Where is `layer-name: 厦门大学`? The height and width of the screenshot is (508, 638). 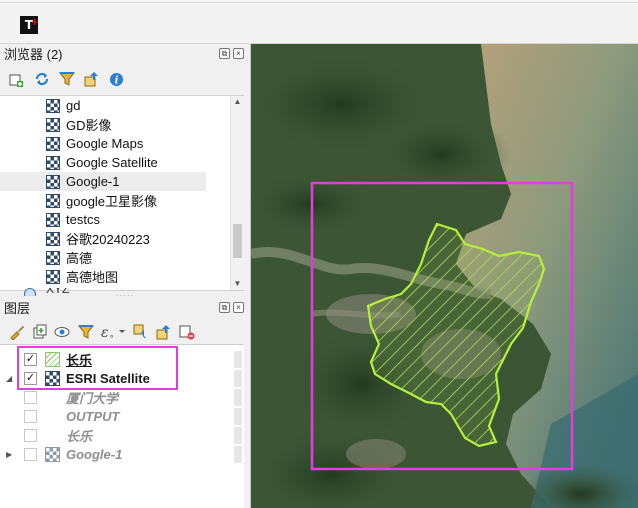 layer-name: 厦门大学 is located at coordinates (92, 398).